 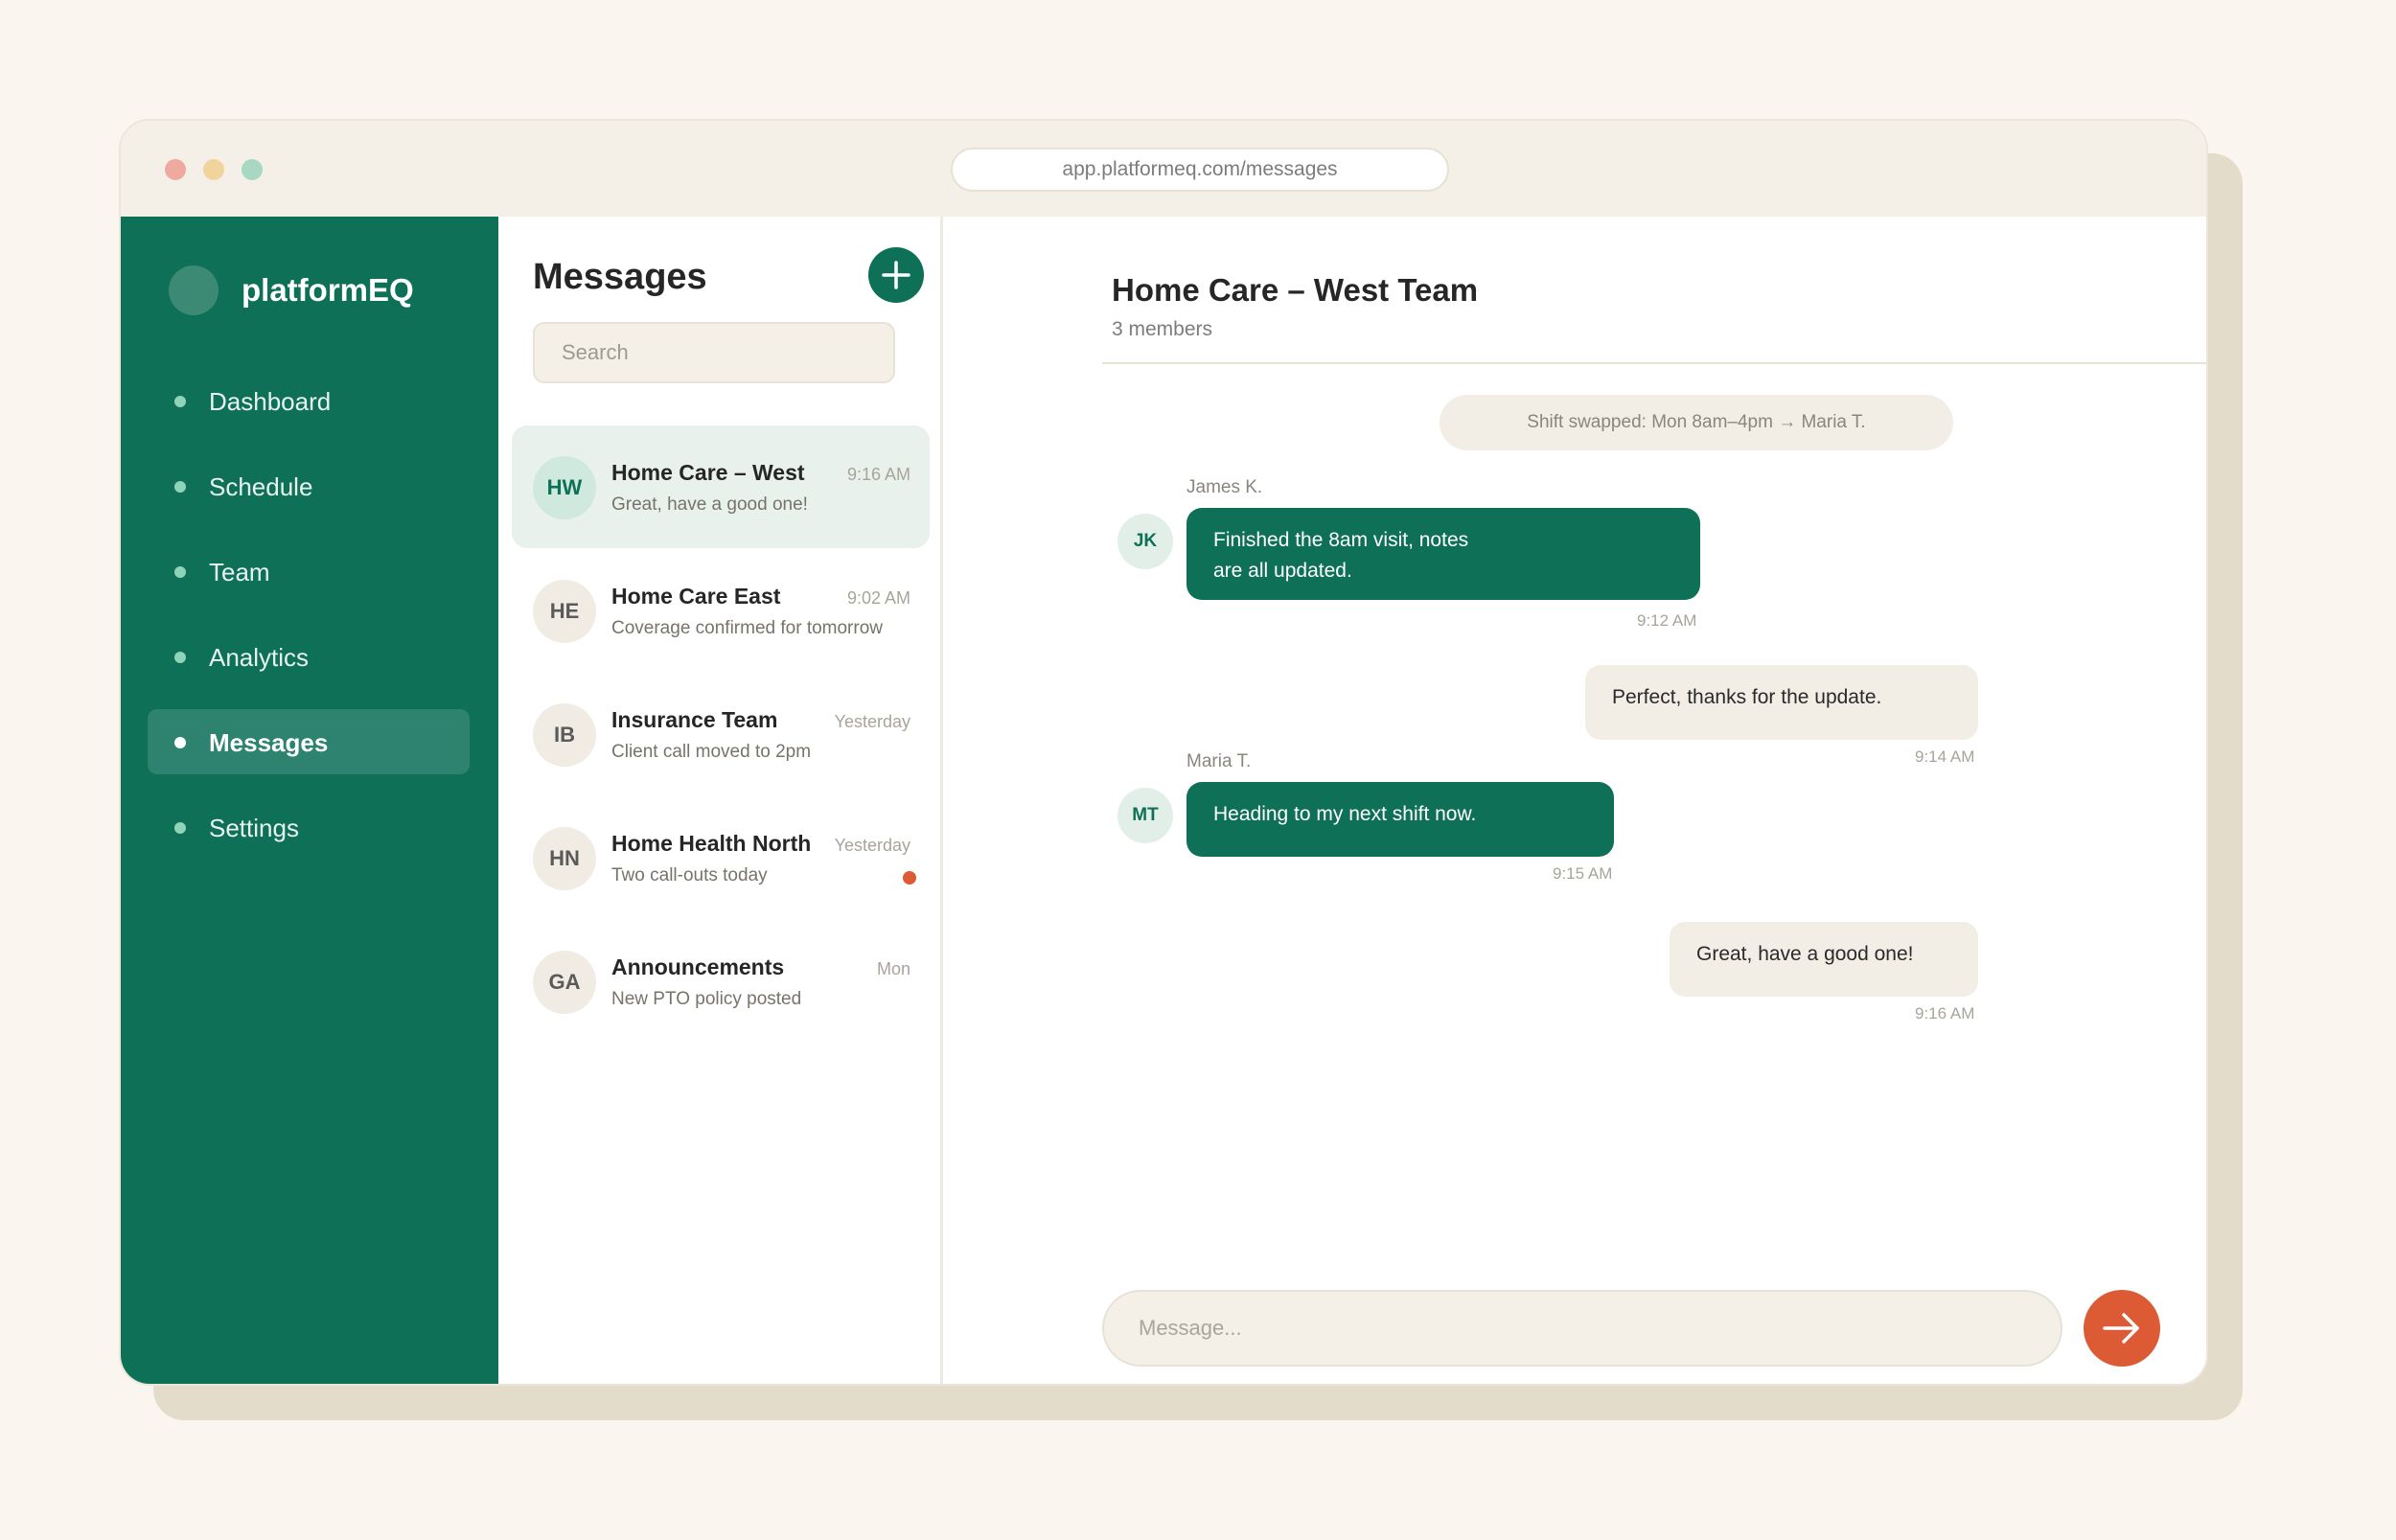 I want to click on arrow-right-icon, so click(x=2122, y=1328).